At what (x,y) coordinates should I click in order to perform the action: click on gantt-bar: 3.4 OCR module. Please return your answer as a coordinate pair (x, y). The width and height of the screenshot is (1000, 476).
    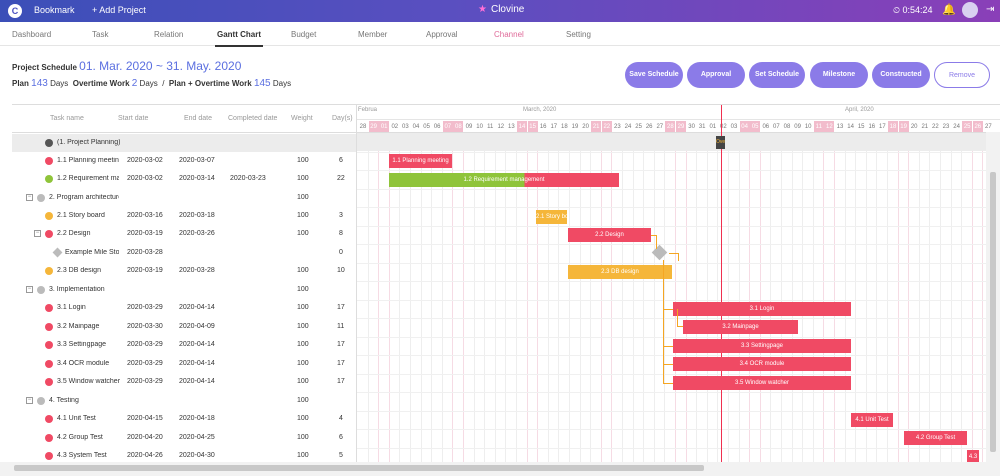
    Looking at the image, I should click on (762, 364).